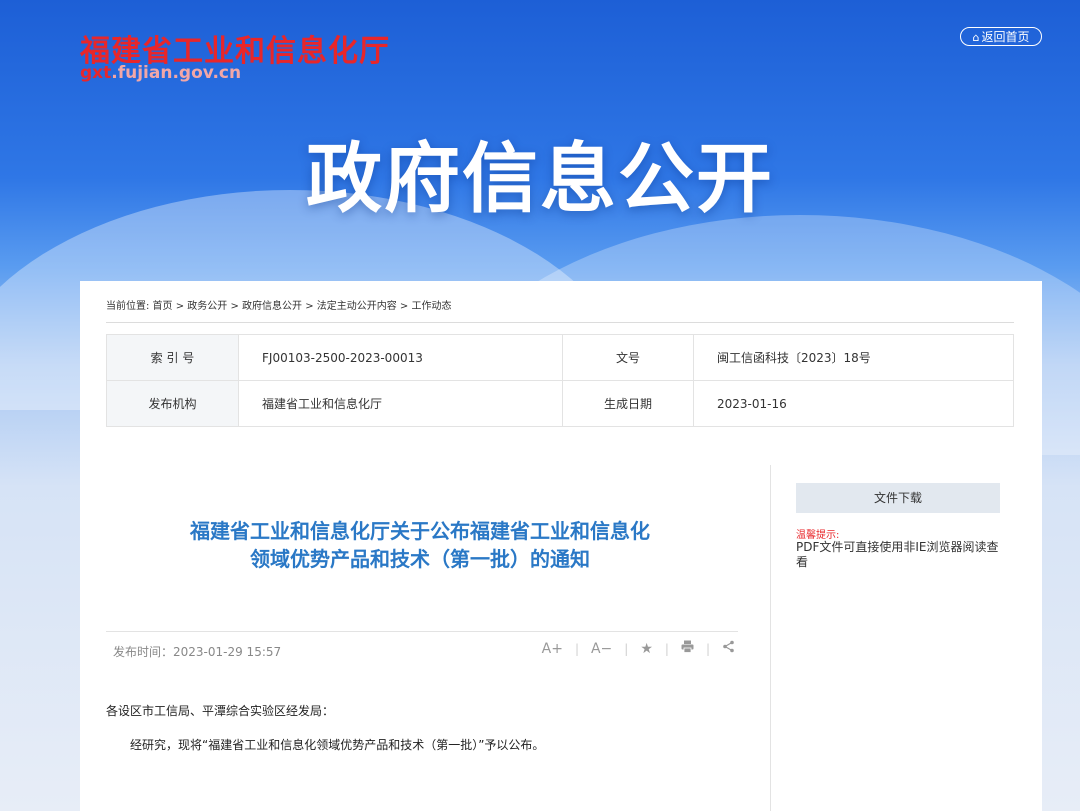 The height and width of the screenshot is (811, 1080). I want to click on share-icon, so click(728, 648).